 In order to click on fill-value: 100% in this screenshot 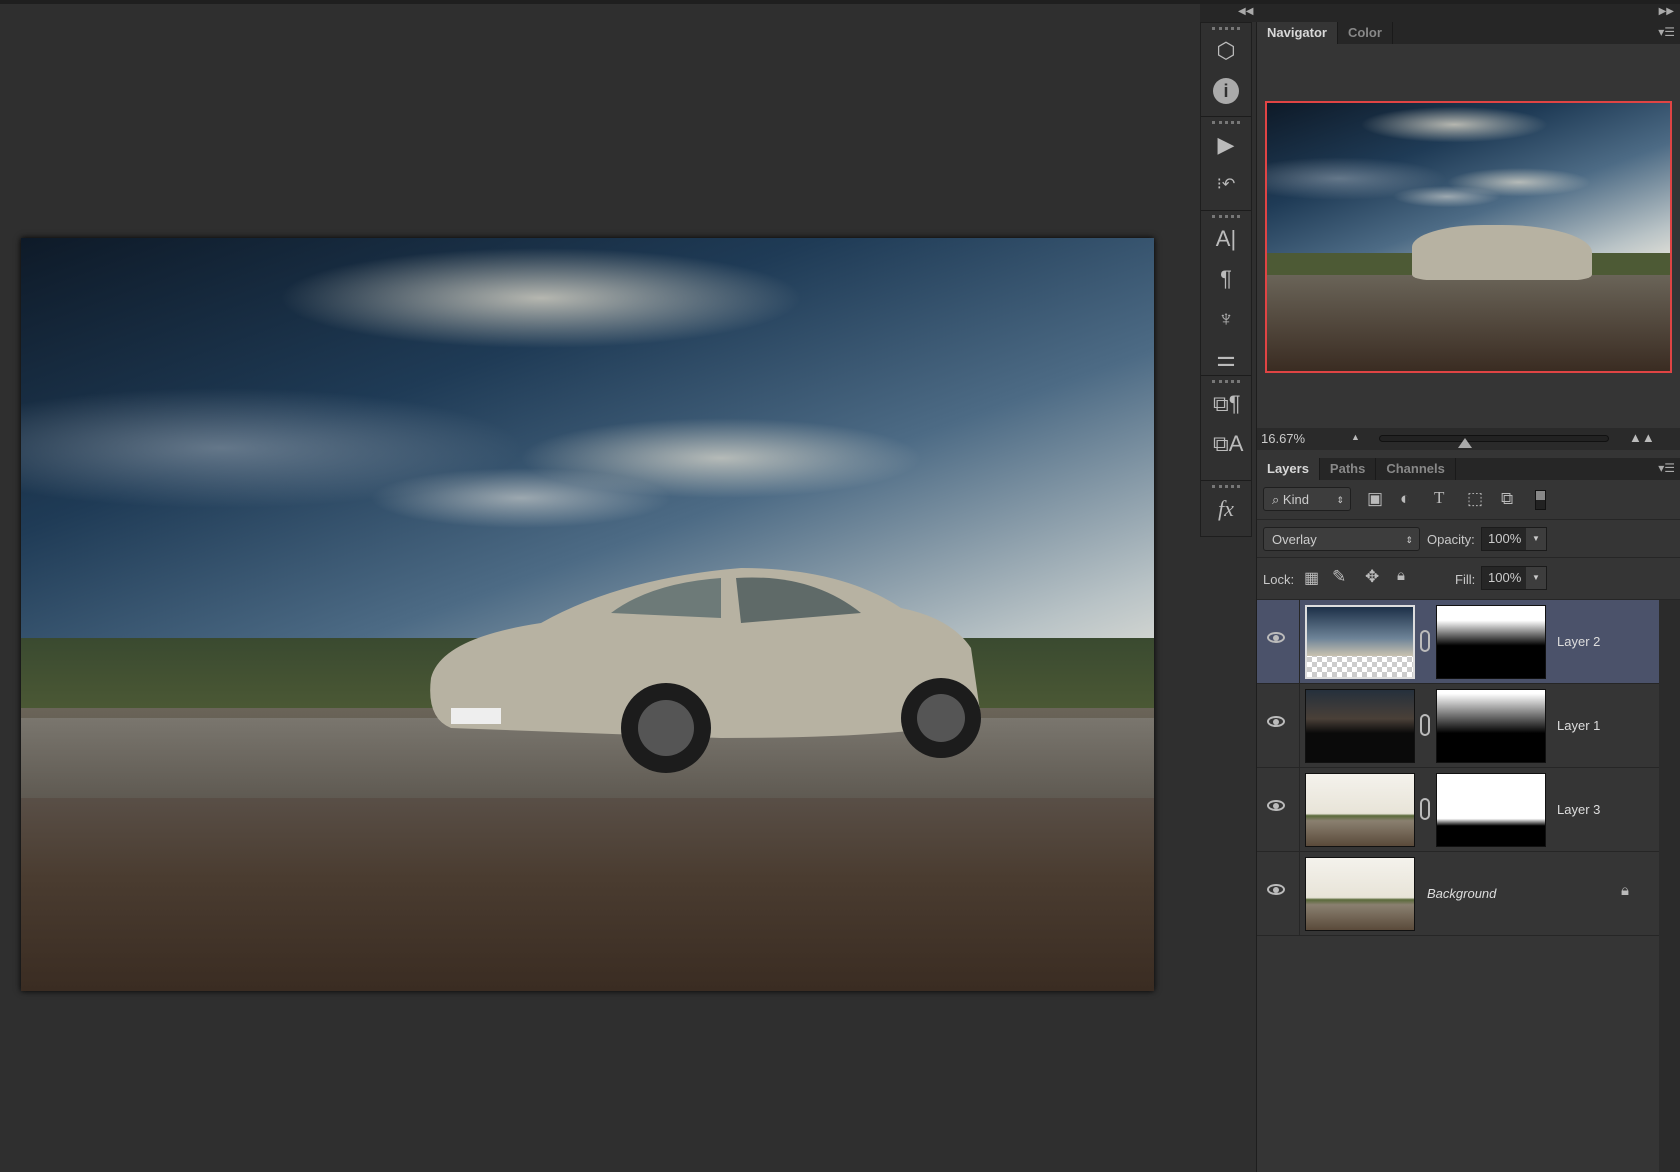, I will do `click(1505, 577)`.